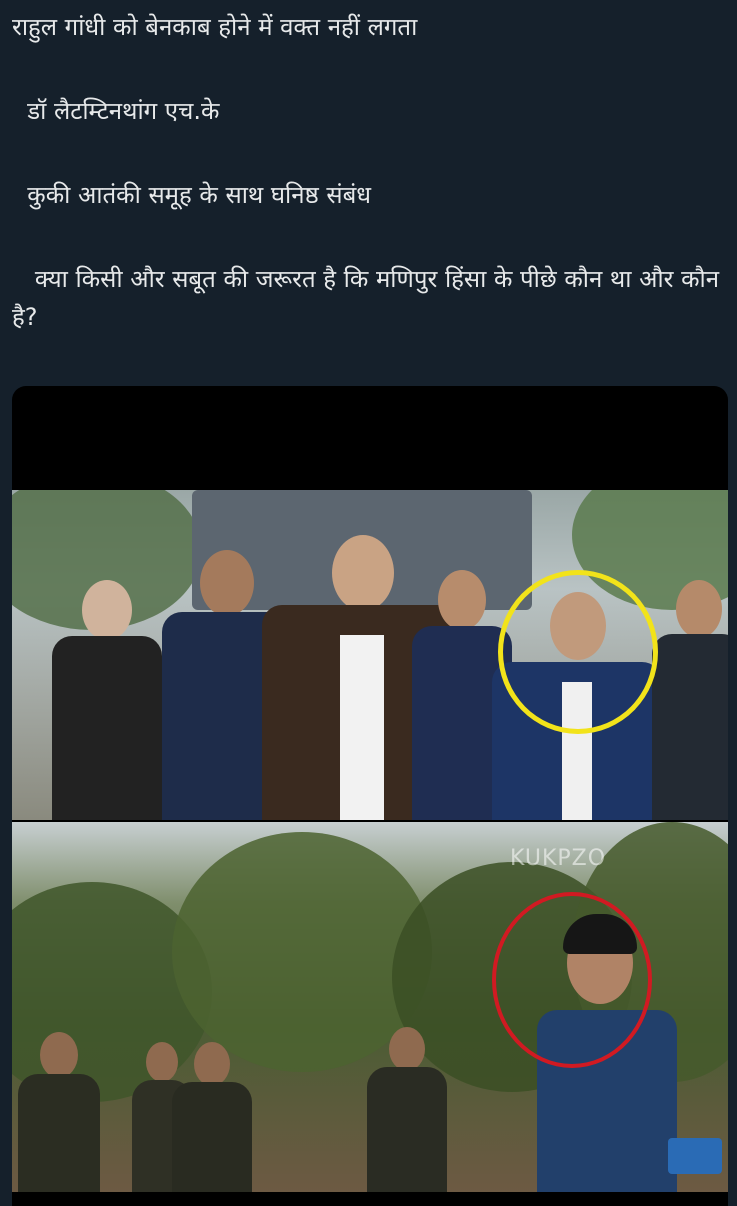 This screenshot has height=1206, width=737. What do you see at coordinates (578, 652) in the screenshot?
I see `highlight-circle-yellow` at bounding box center [578, 652].